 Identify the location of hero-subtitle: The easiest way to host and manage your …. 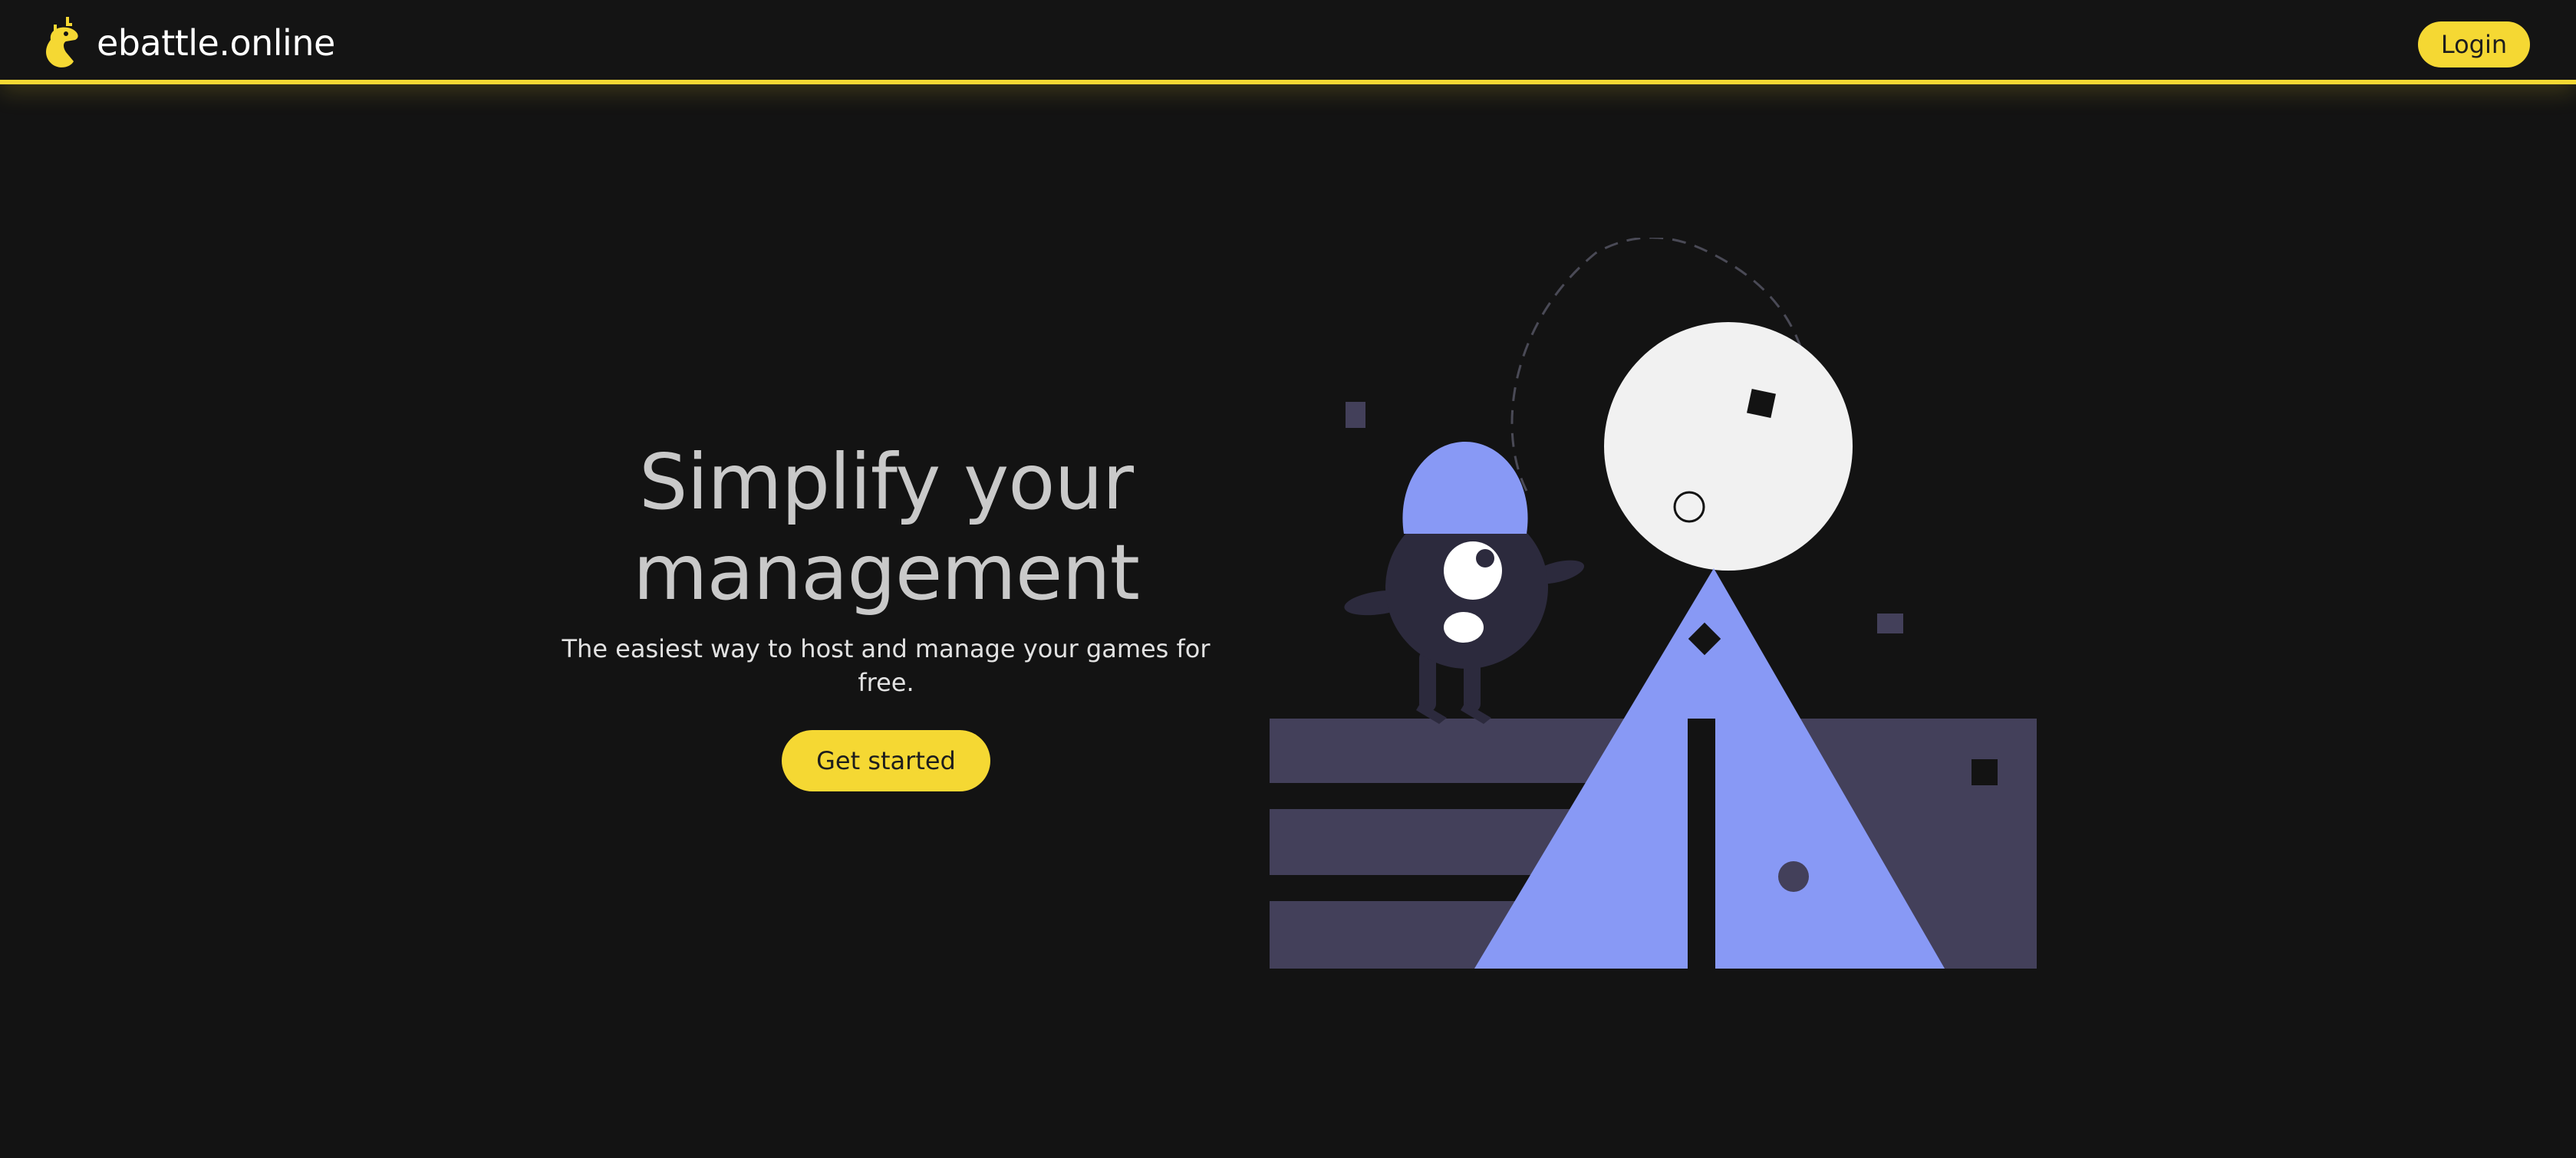
(886, 665).